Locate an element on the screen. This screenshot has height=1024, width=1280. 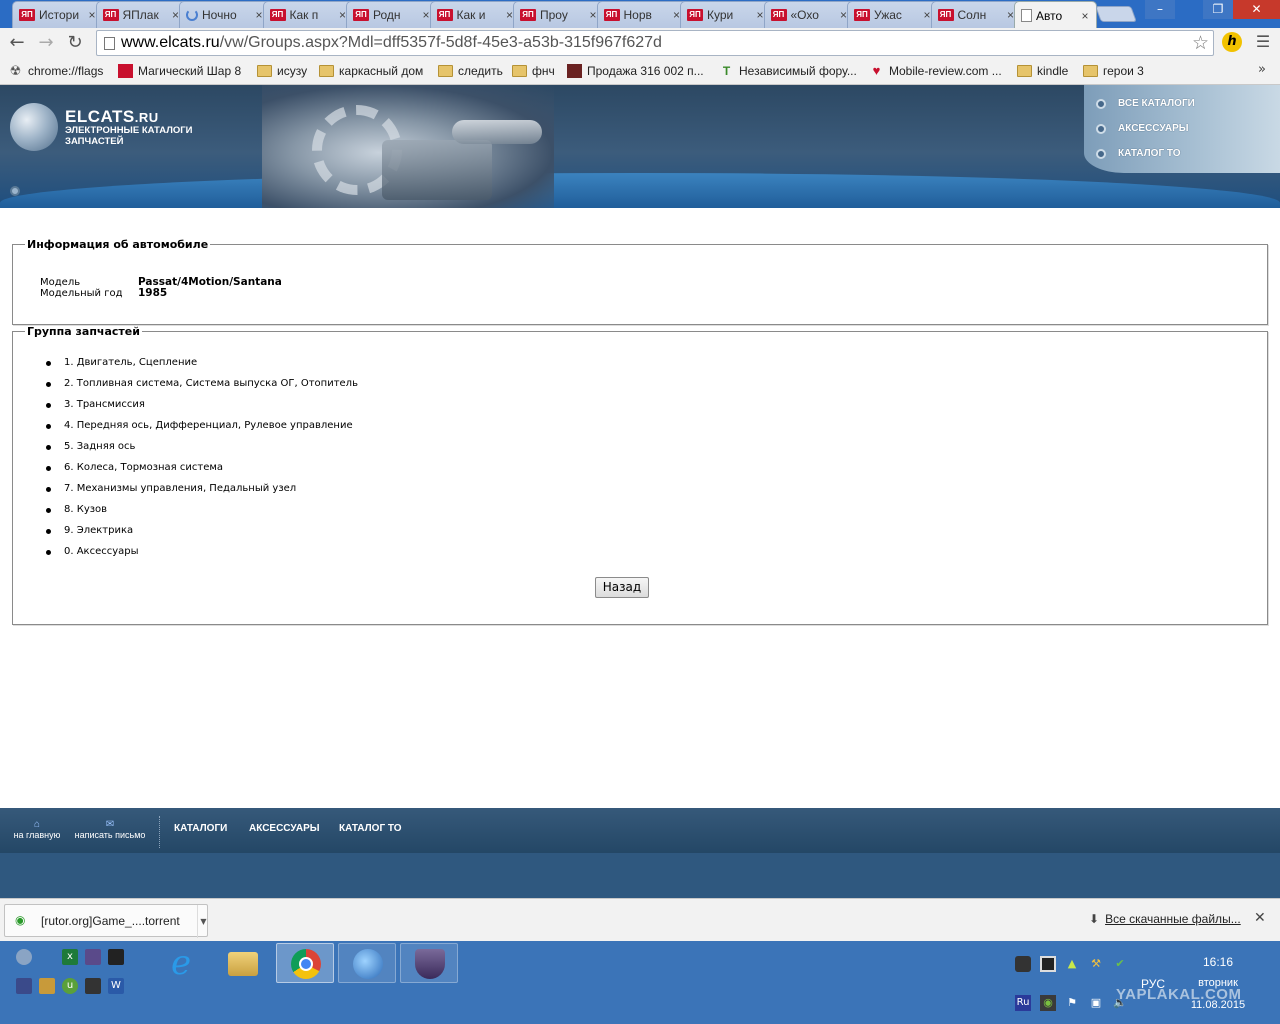
media-app-icon is located at coordinates (93, 986).